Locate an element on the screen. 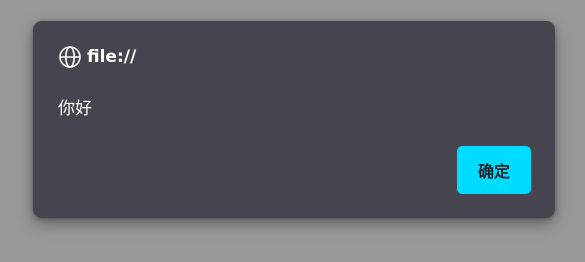 The image size is (585, 262). dialog-origin: file:// is located at coordinates (112, 57).